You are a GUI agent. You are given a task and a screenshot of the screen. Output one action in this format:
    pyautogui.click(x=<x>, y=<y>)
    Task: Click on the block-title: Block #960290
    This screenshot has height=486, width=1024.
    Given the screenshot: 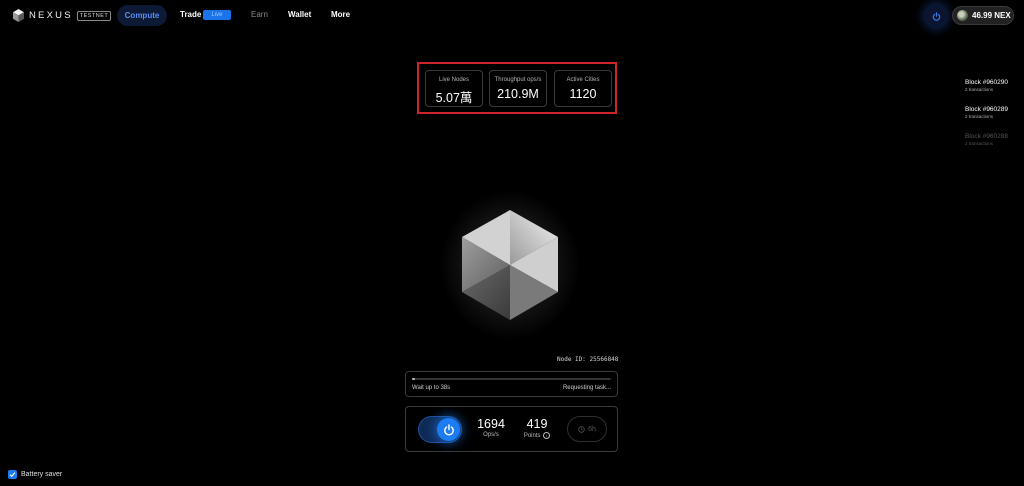 What is the action you would take?
    pyautogui.click(x=987, y=82)
    